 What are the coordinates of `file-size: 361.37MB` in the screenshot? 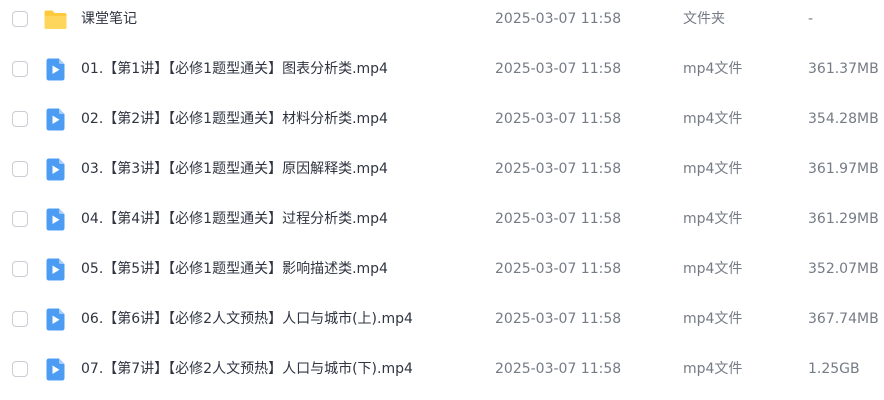 It's located at (843, 69).